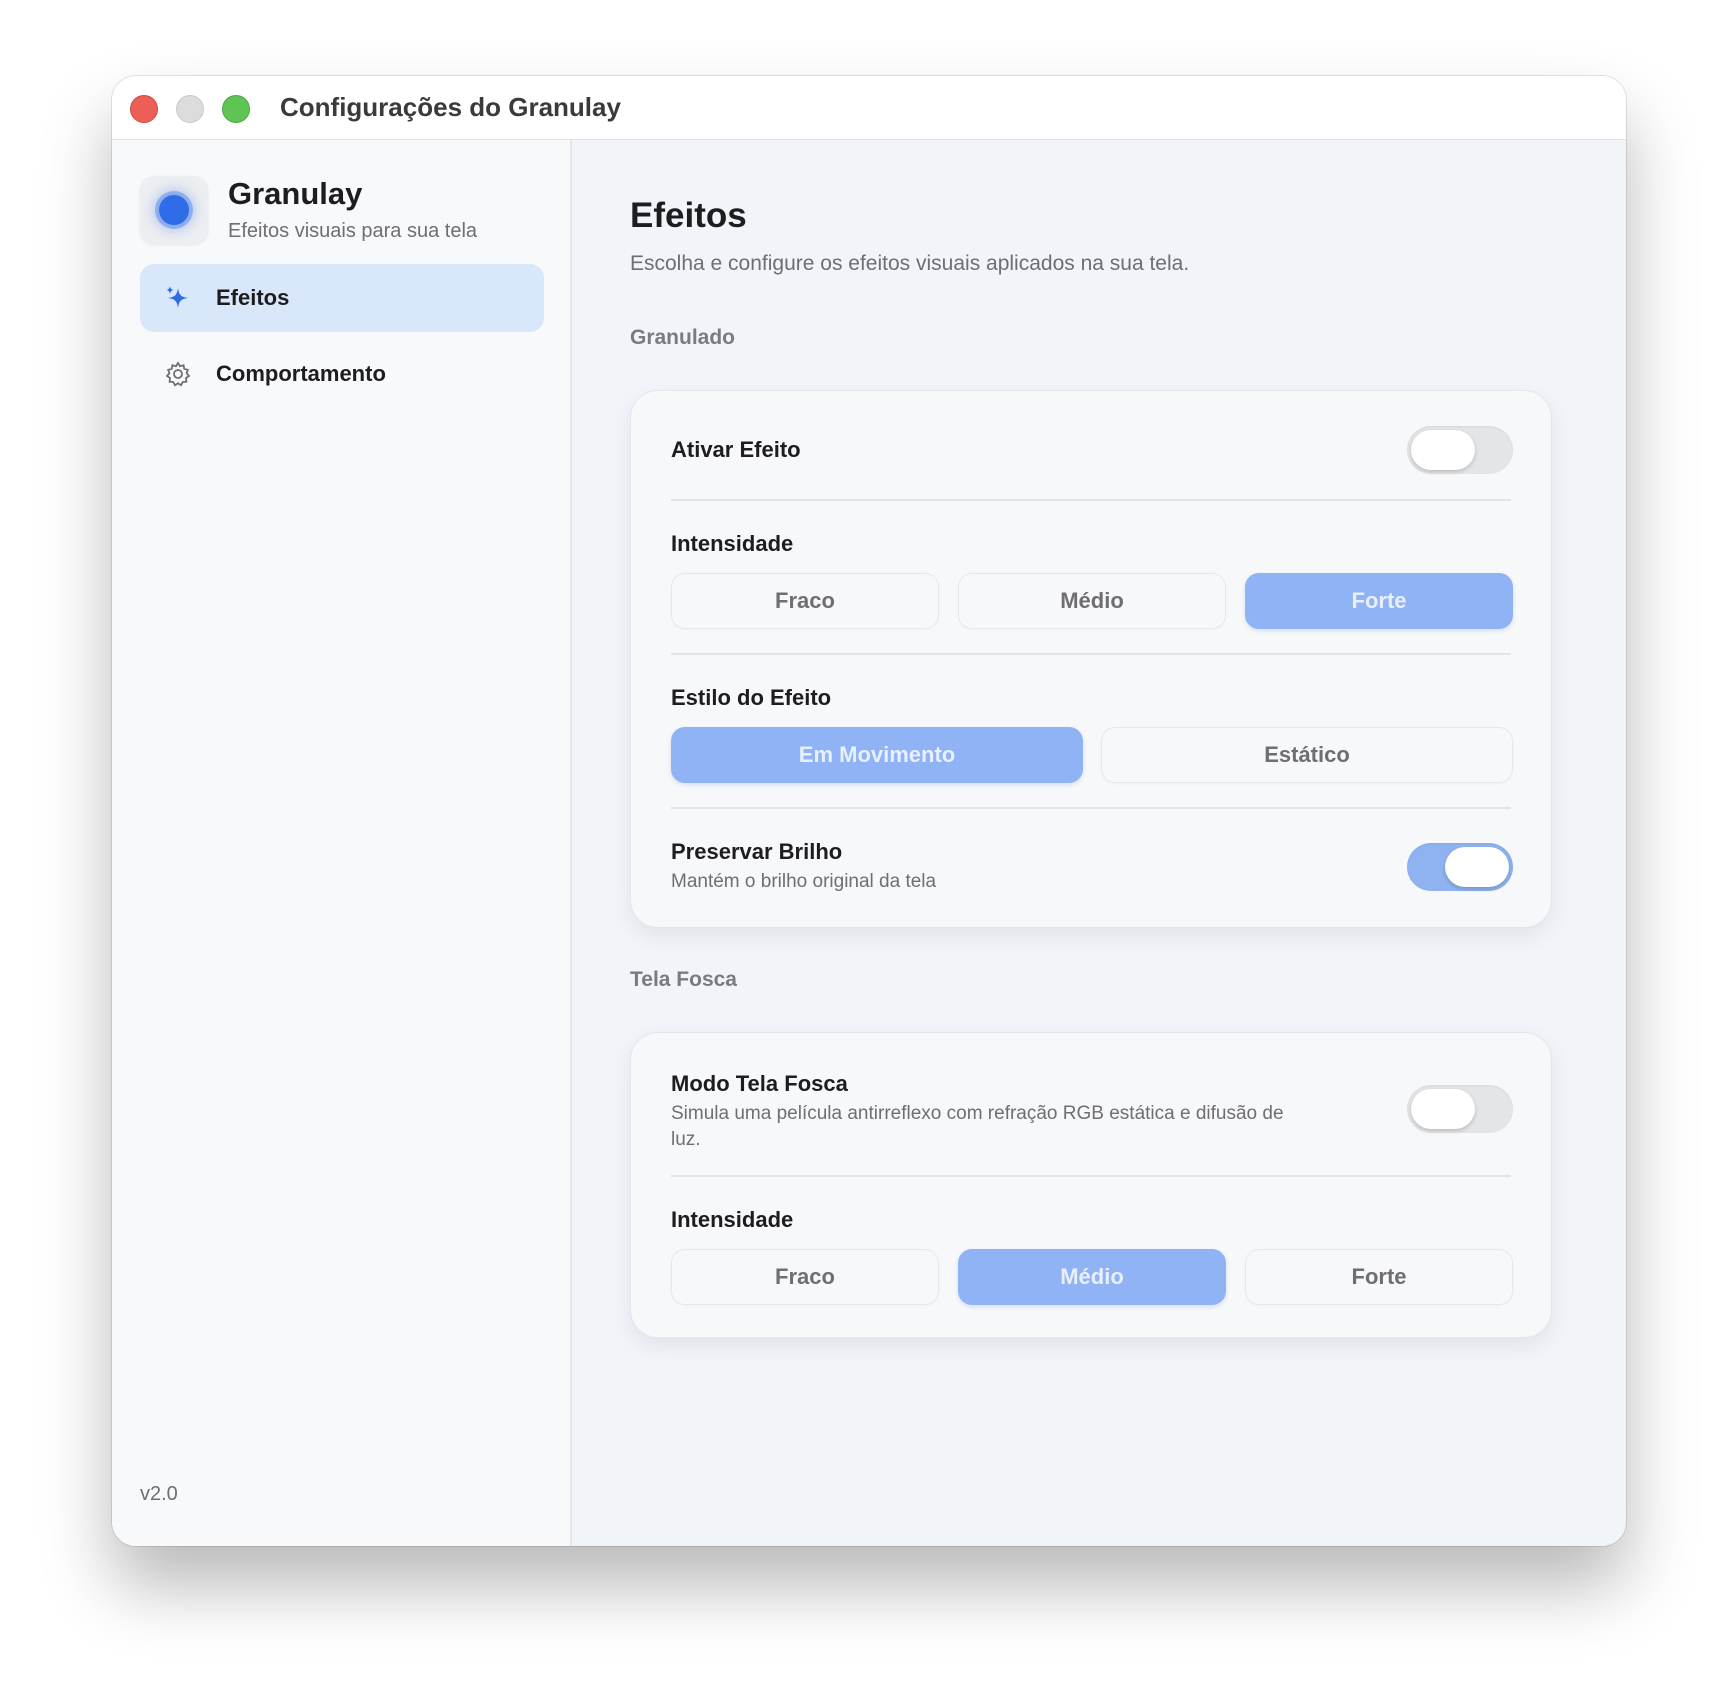 This screenshot has height=1692, width=1734. I want to click on preserve-brightness-description: Mantém o brilho original da tela, so click(804, 881).